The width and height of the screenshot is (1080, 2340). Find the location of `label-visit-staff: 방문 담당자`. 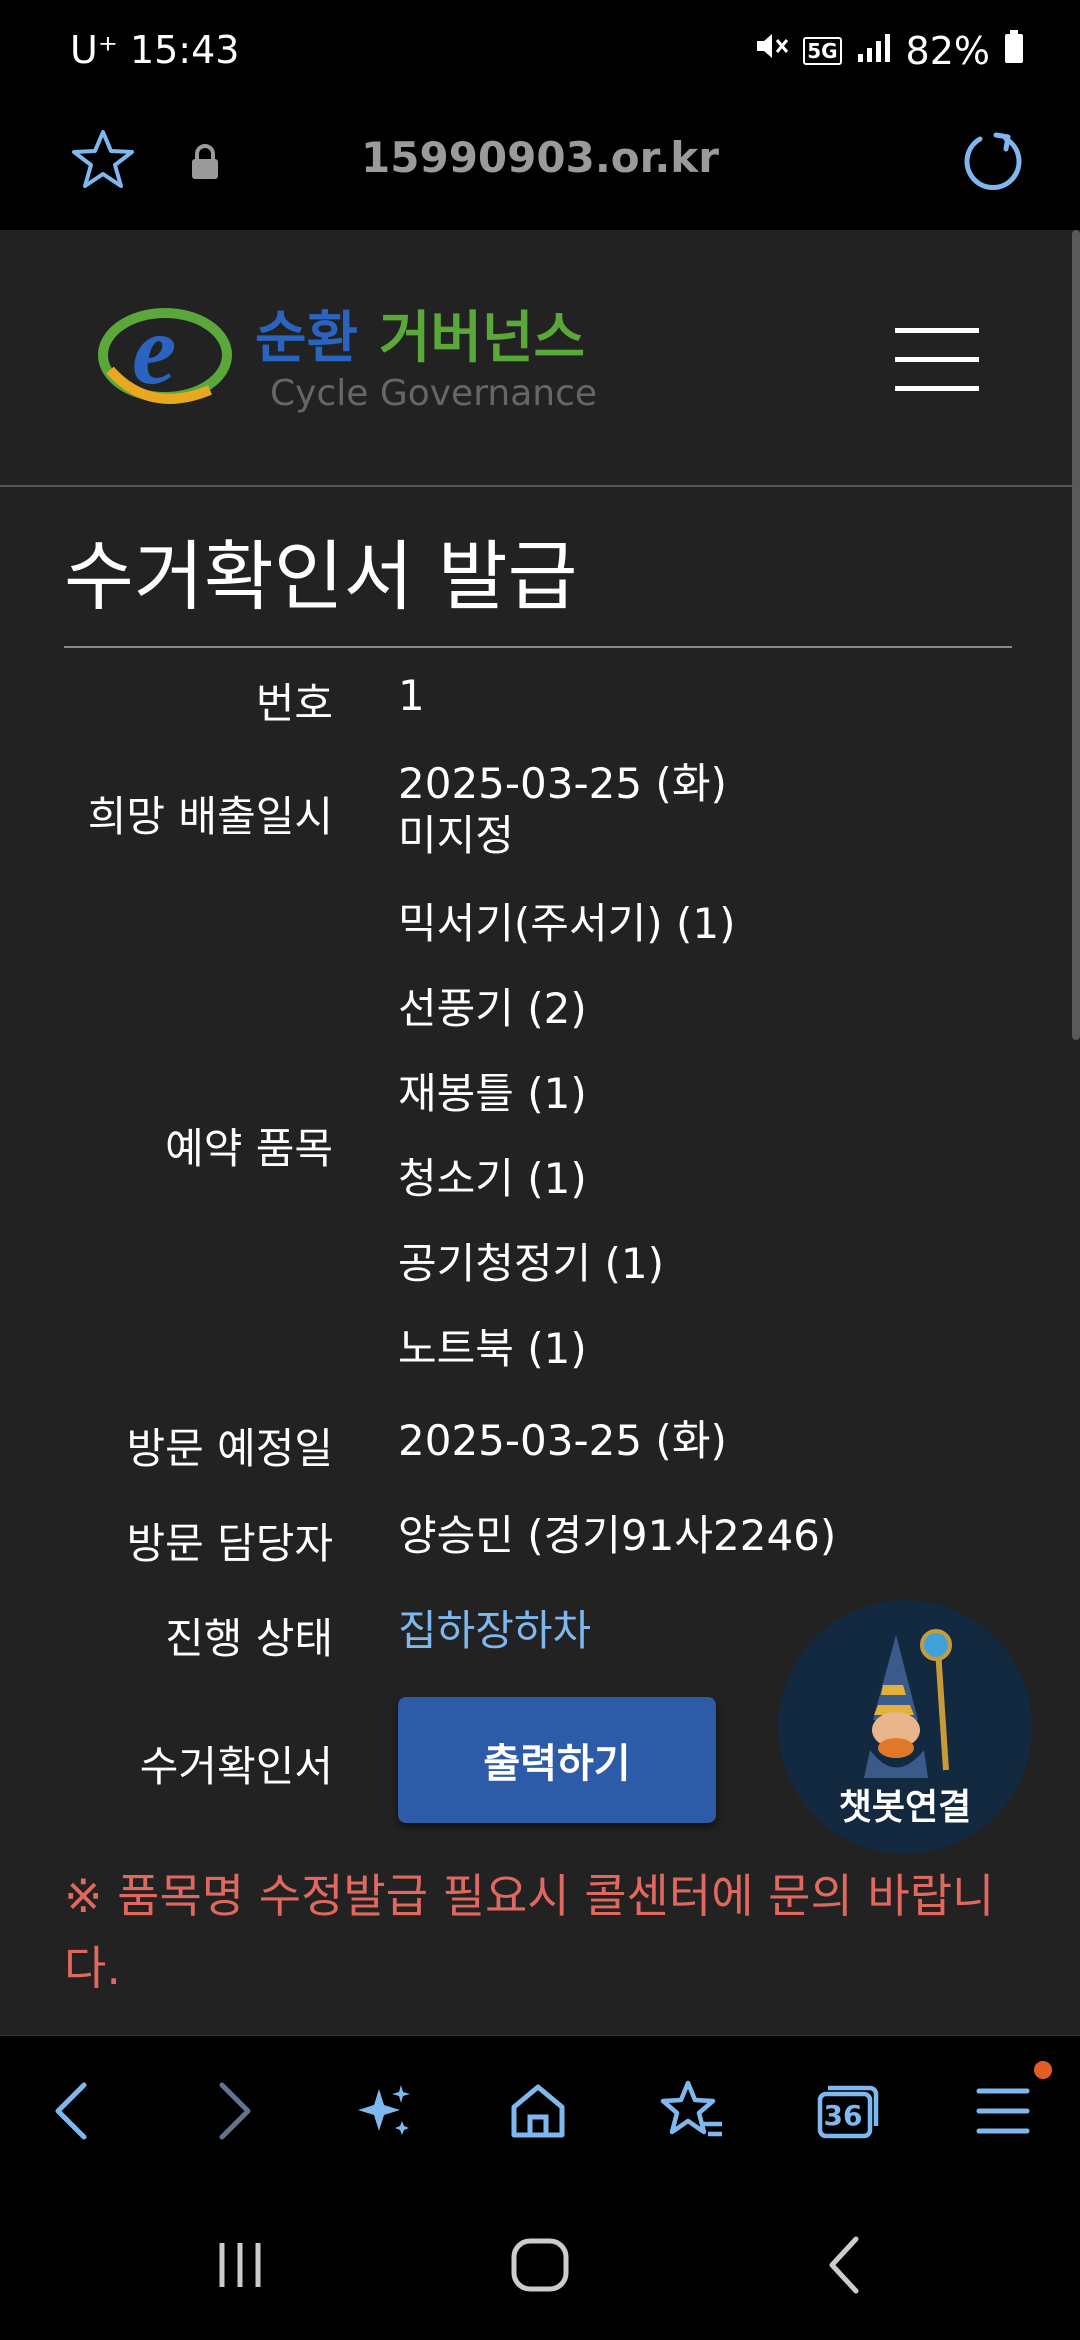

label-visit-staff: 방문 담당자 is located at coordinates (229, 1543).